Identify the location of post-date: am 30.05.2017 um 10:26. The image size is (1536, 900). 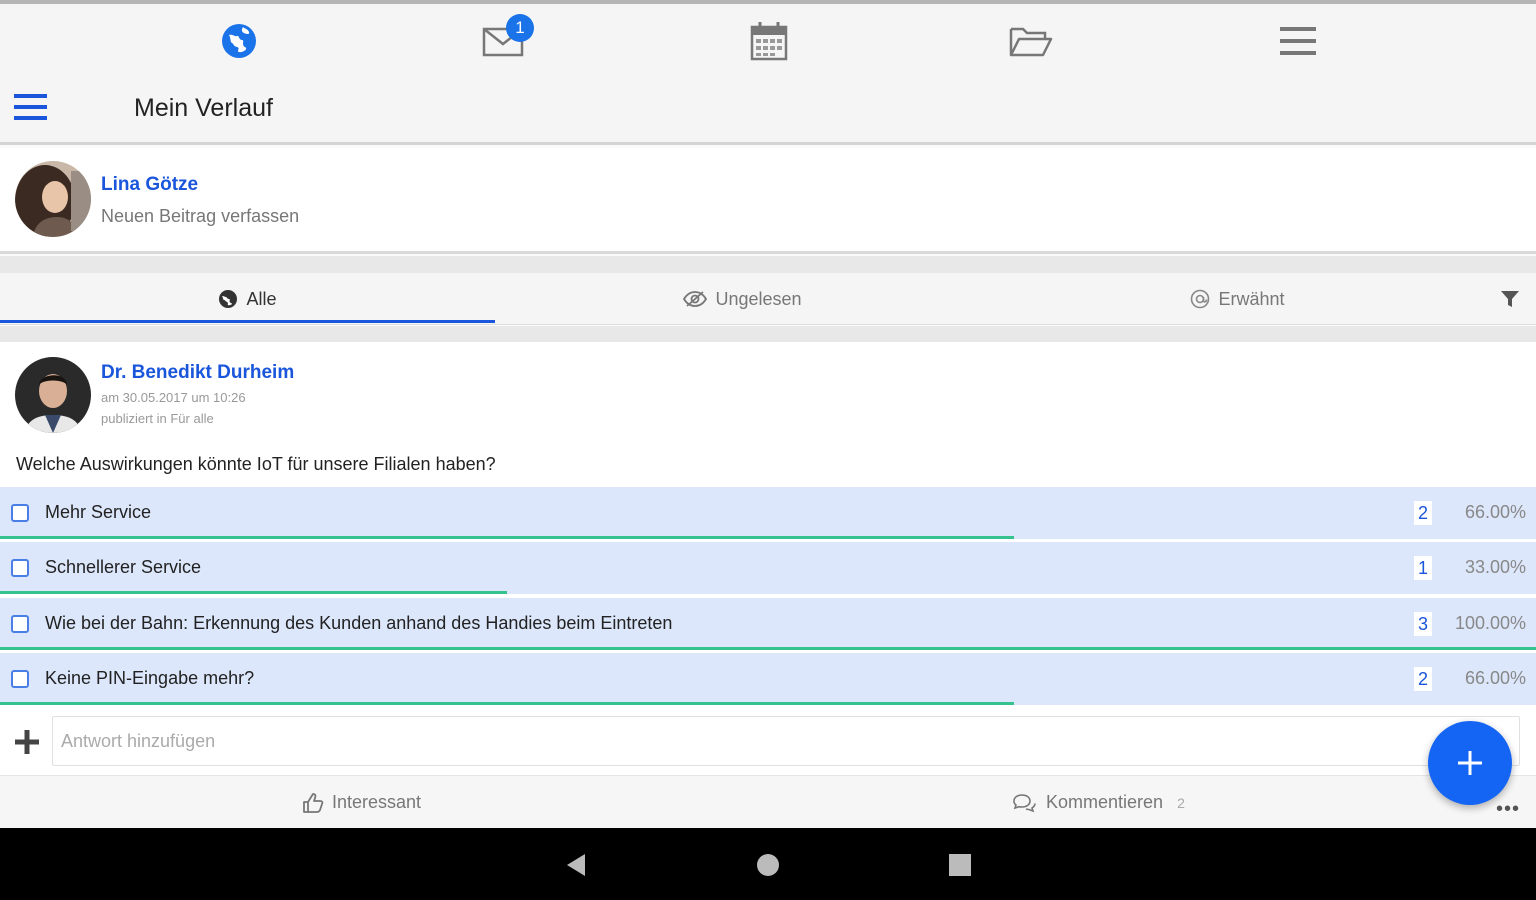
(173, 397).